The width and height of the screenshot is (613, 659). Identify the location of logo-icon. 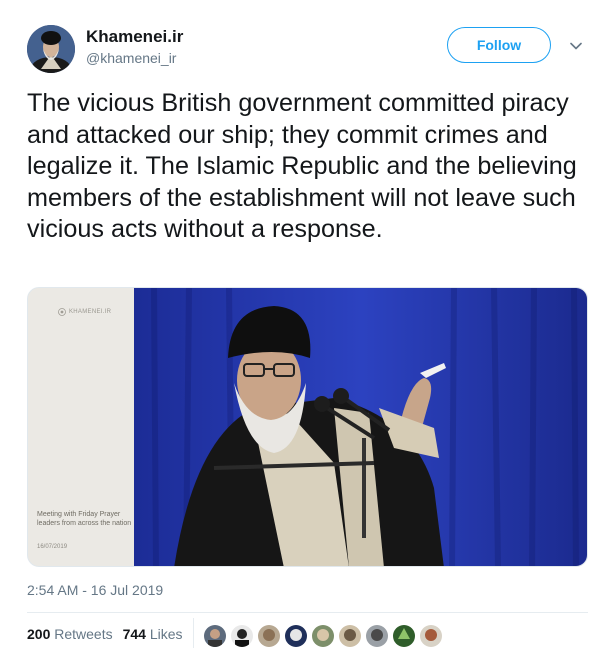
(62, 312).